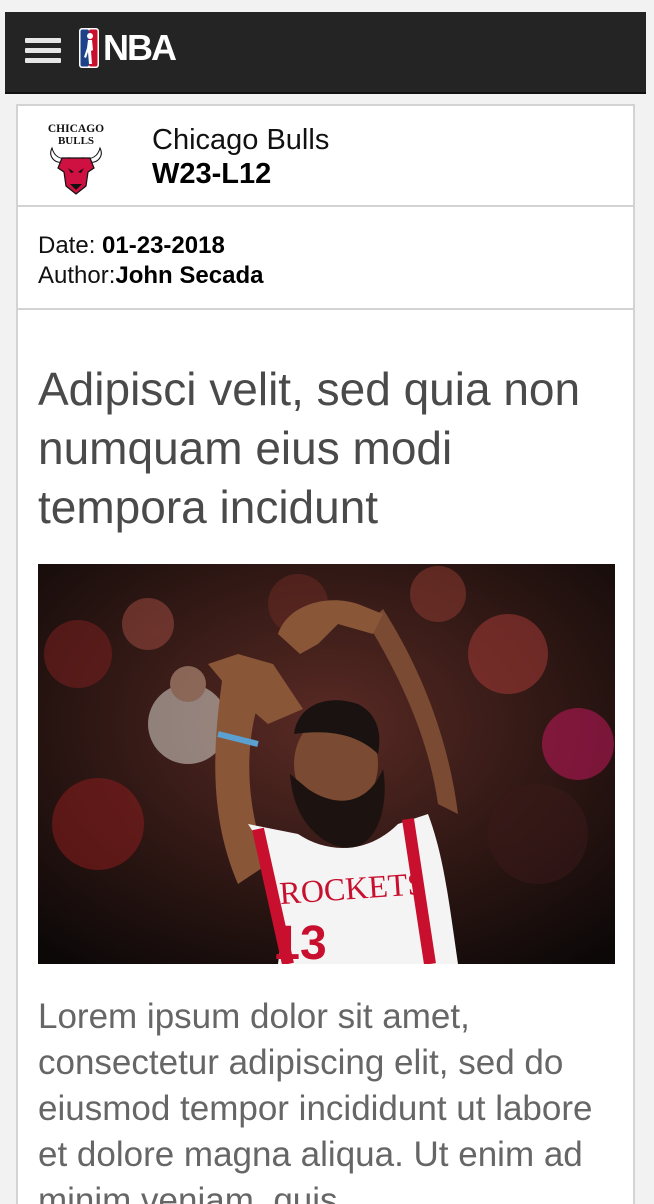 This screenshot has height=1204, width=654. Describe the element at coordinates (76, 129) in the screenshot. I see `svg-text: CHICAGO` at that location.